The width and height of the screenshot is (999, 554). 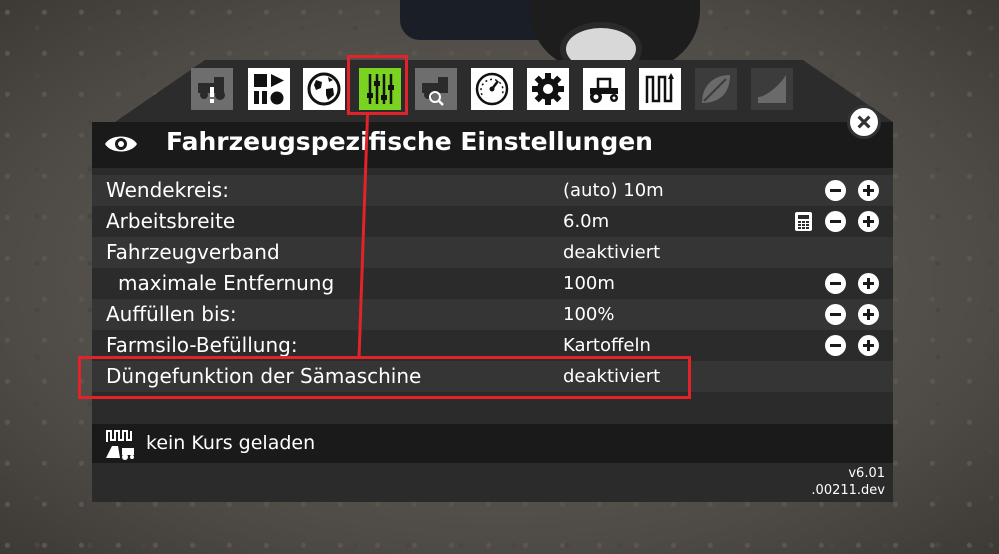 I want to click on course-icon, so click(x=659, y=88).